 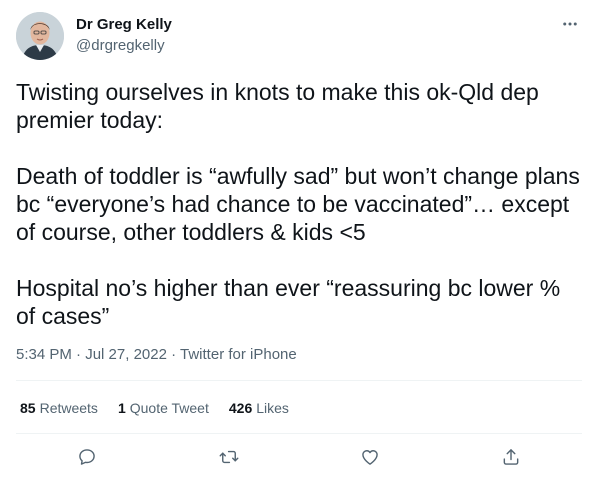 I want to click on divider, so click(x=299, y=380).